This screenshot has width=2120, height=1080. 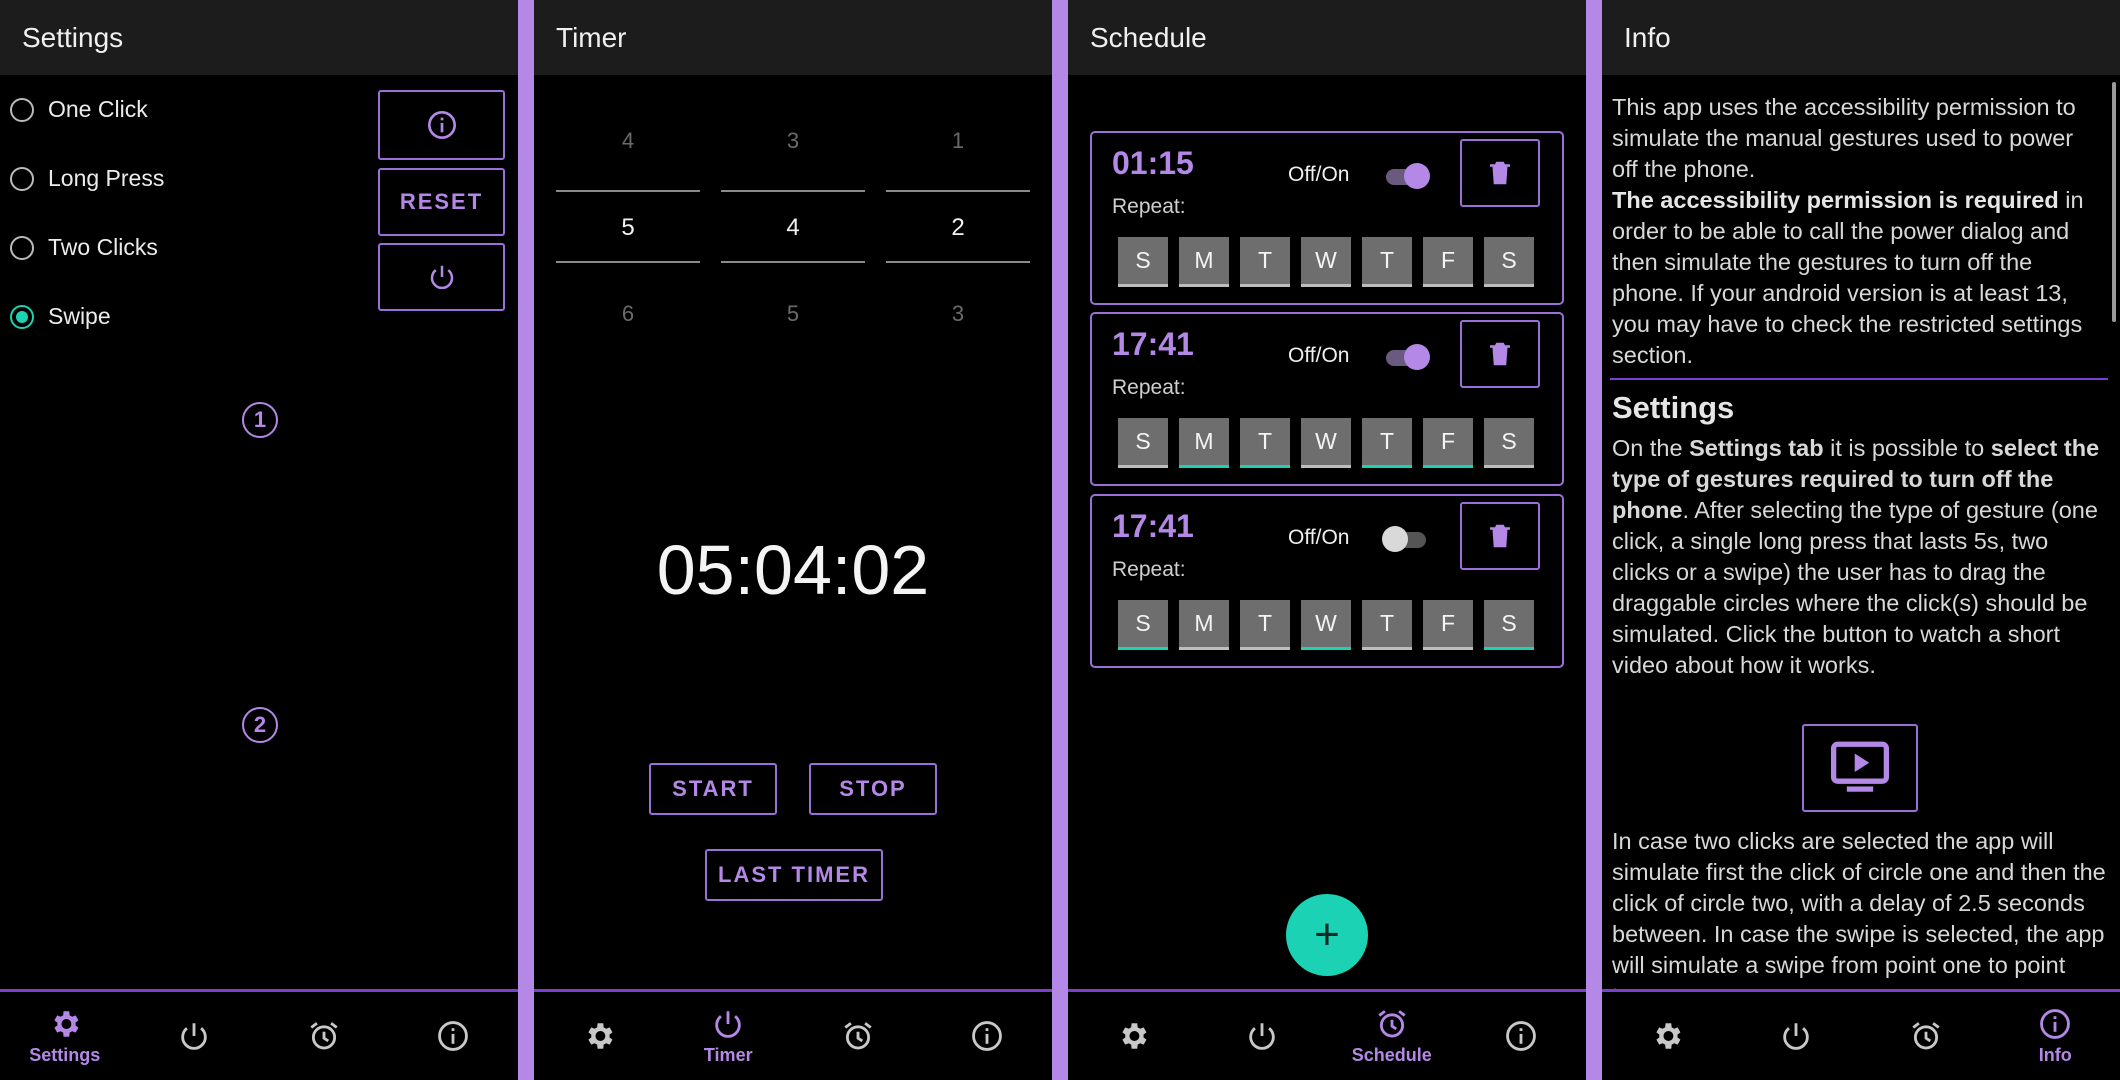 I want to click on nav-timer: Timer, so click(x=729, y=1036).